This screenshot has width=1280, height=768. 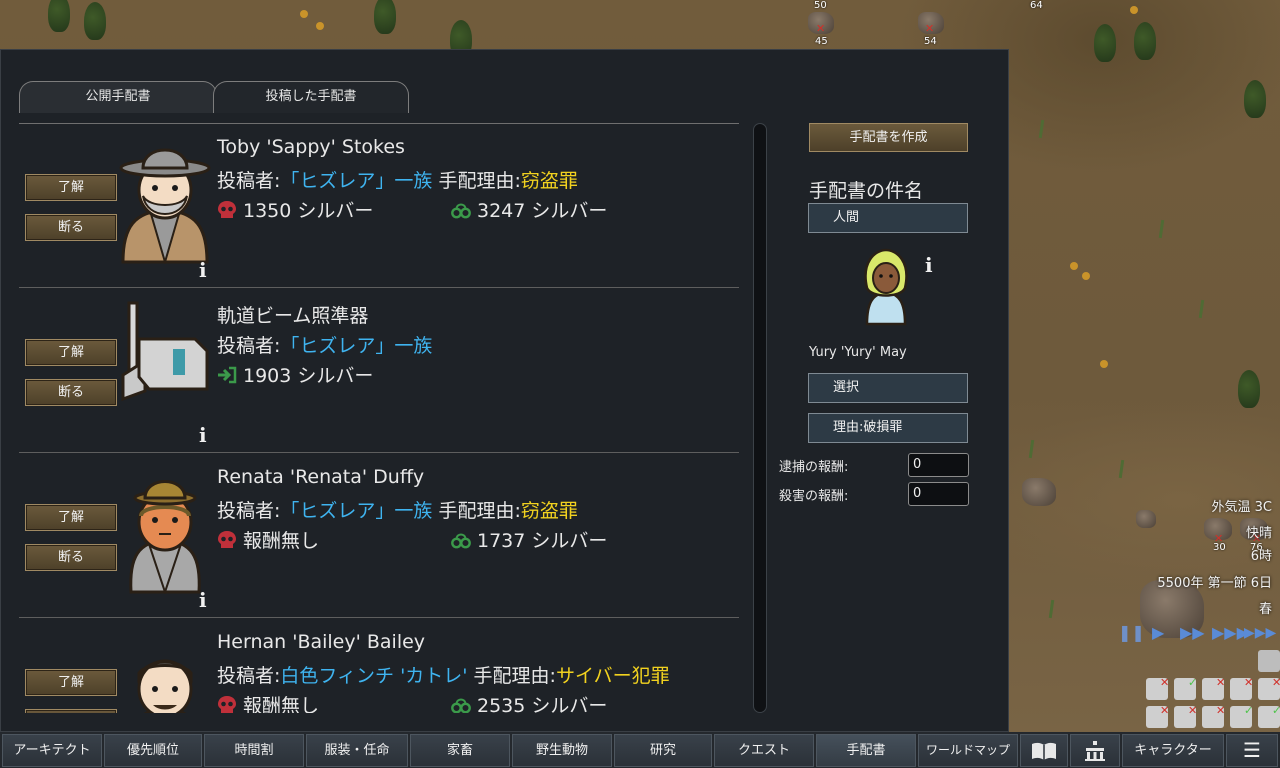 What do you see at coordinates (888, 218) in the screenshot?
I see `subject-type-dropdown: 人間` at bounding box center [888, 218].